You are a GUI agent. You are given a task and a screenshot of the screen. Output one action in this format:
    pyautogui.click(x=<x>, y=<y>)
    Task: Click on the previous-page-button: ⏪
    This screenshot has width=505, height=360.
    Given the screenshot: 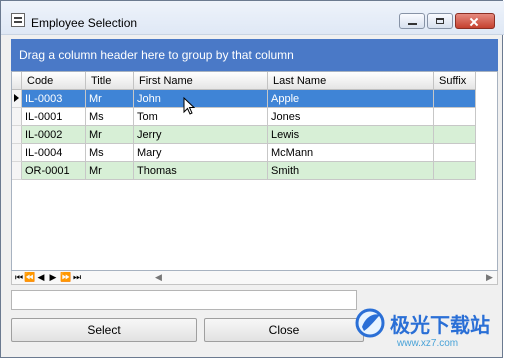 What is the action you would take?
    pyautogui.click(x=29, y=277)
    